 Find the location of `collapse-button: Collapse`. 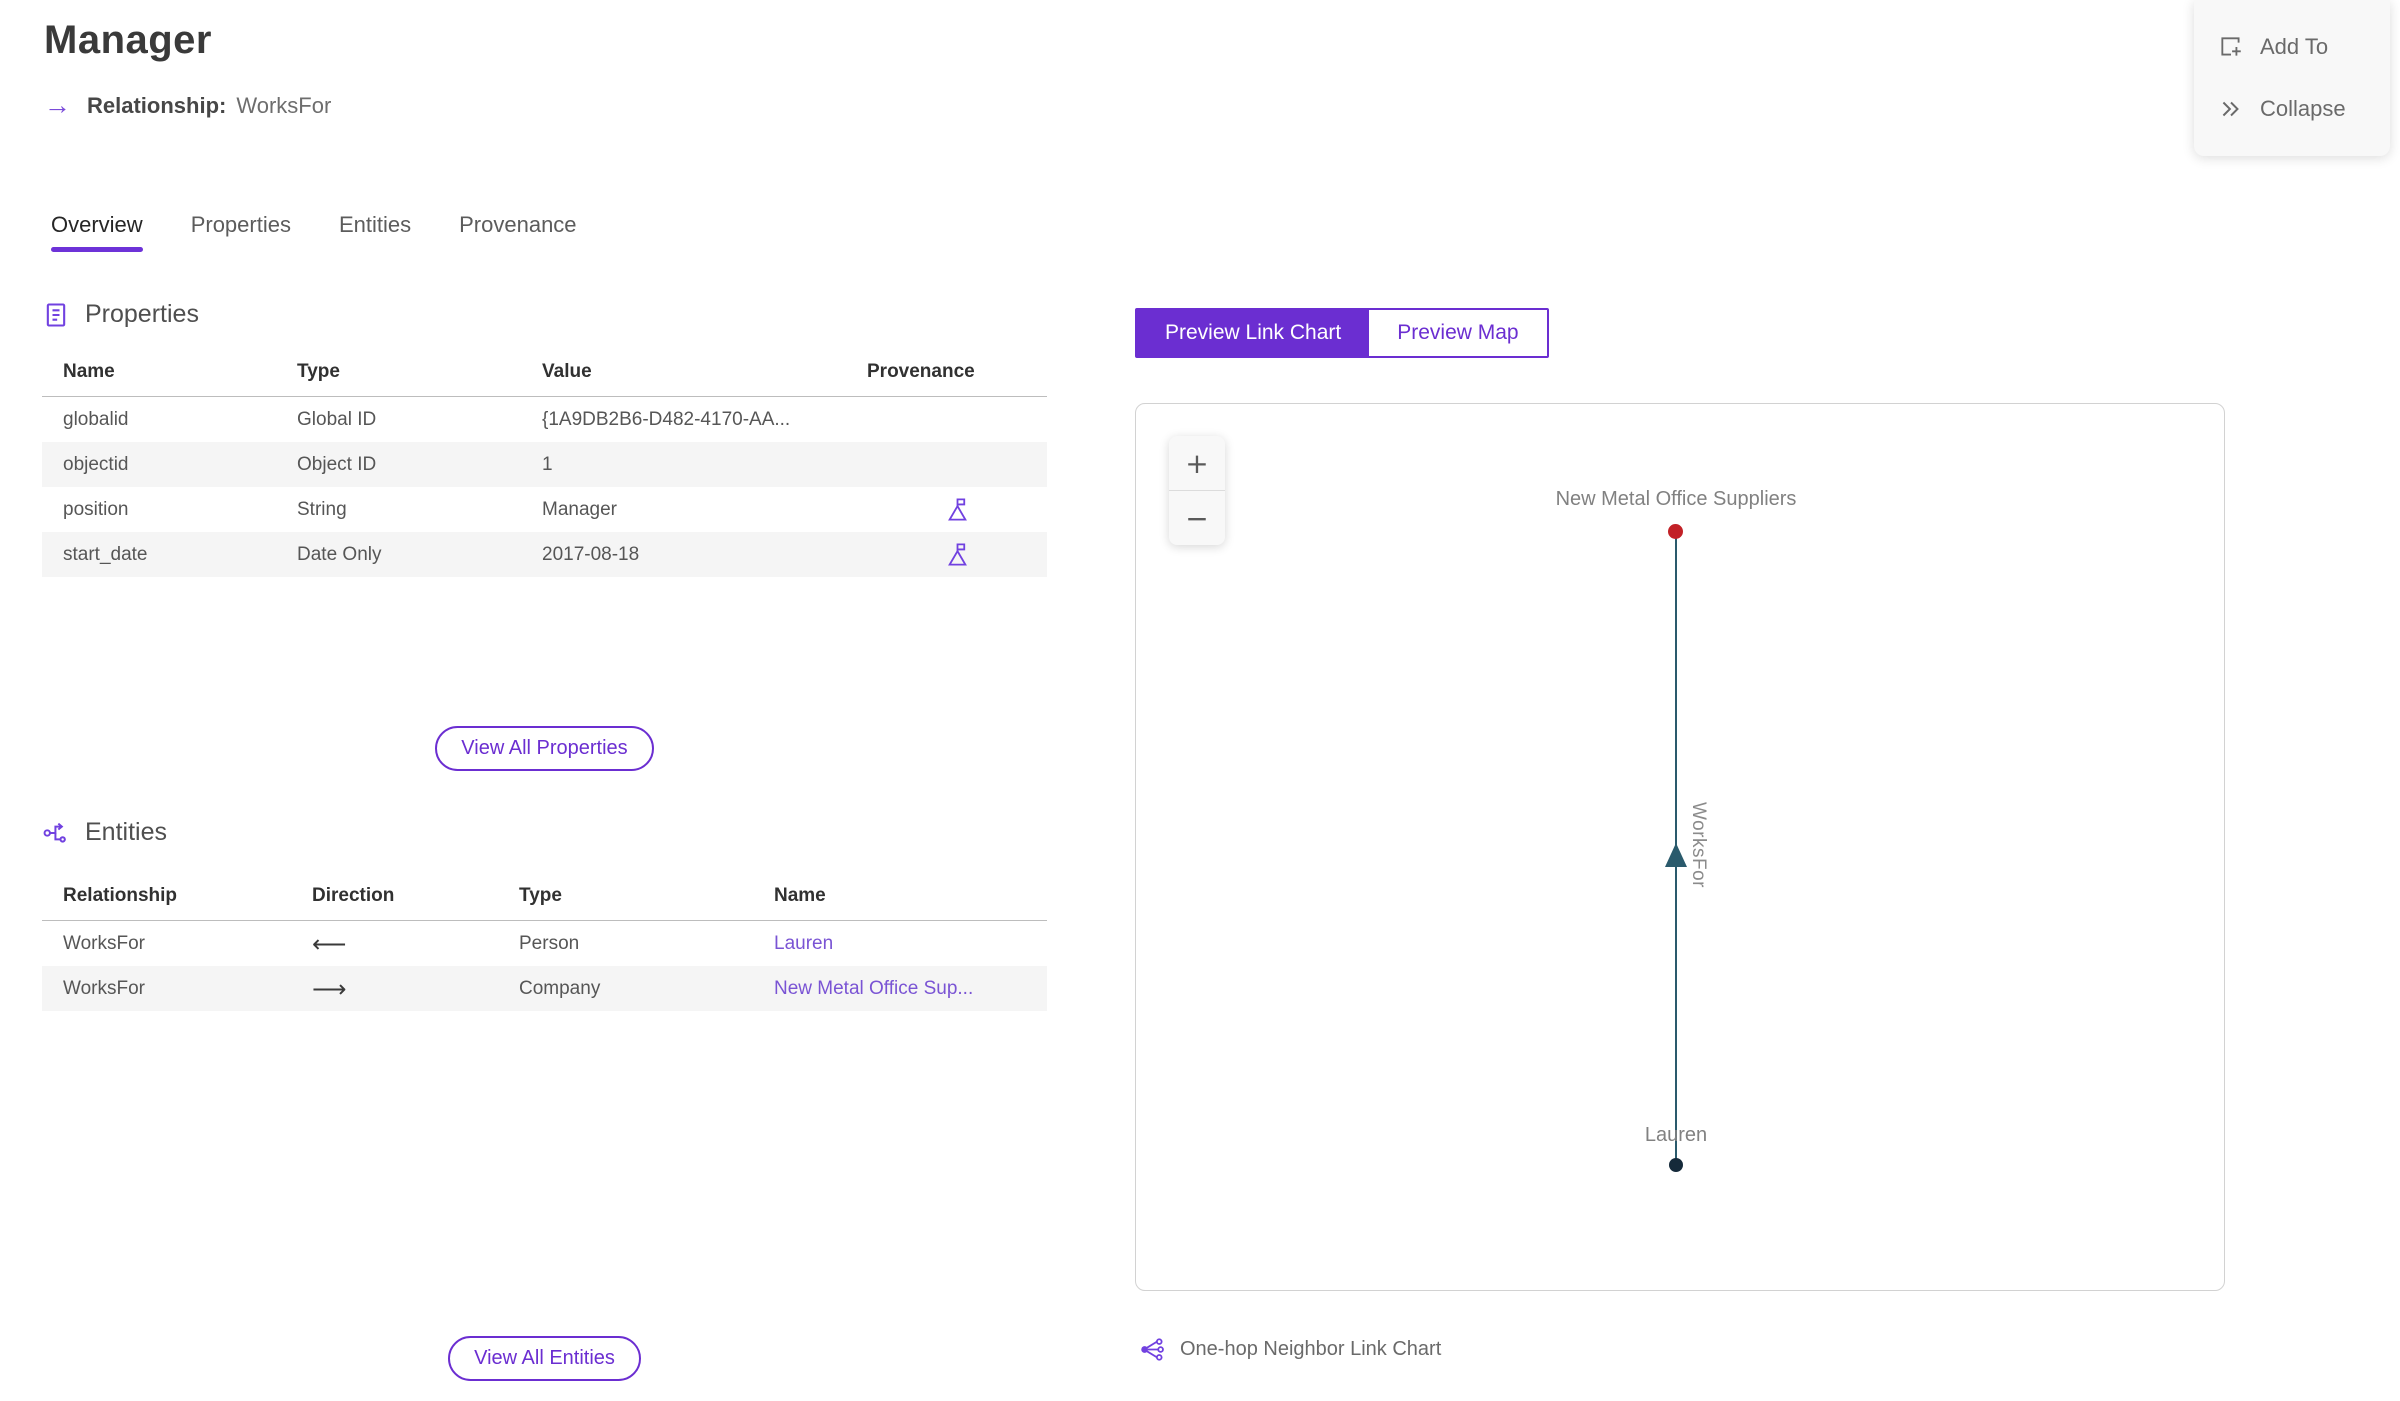

collapse-button: Collapse is located at coordinates (2292, 109).